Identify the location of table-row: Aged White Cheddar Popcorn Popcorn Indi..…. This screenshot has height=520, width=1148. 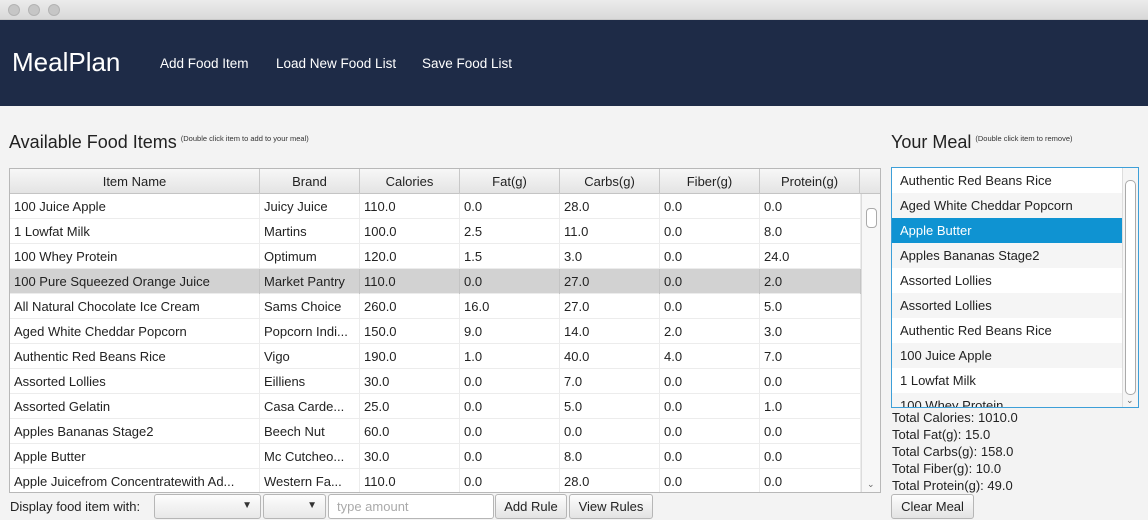
(435, 331).